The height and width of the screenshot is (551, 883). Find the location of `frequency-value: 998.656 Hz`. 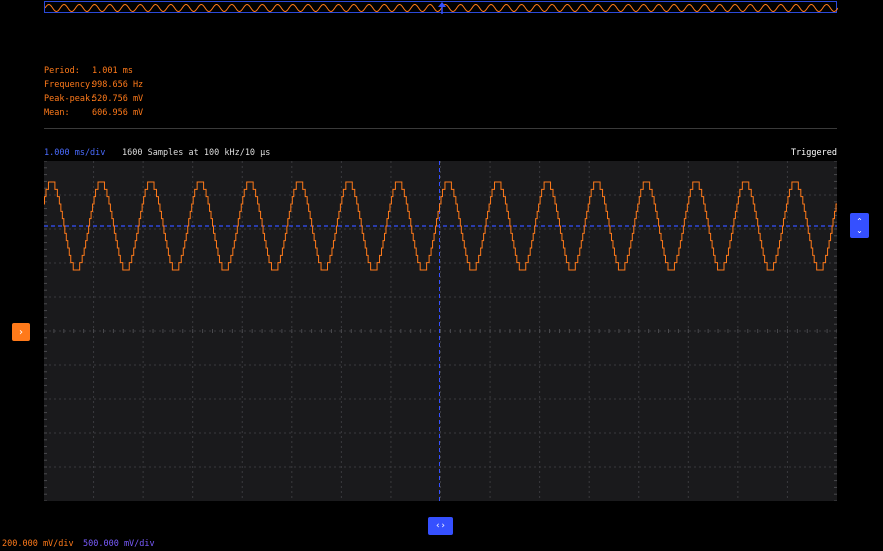

frequency-value: 998.656 Hz is located at coordinates (118, 85).